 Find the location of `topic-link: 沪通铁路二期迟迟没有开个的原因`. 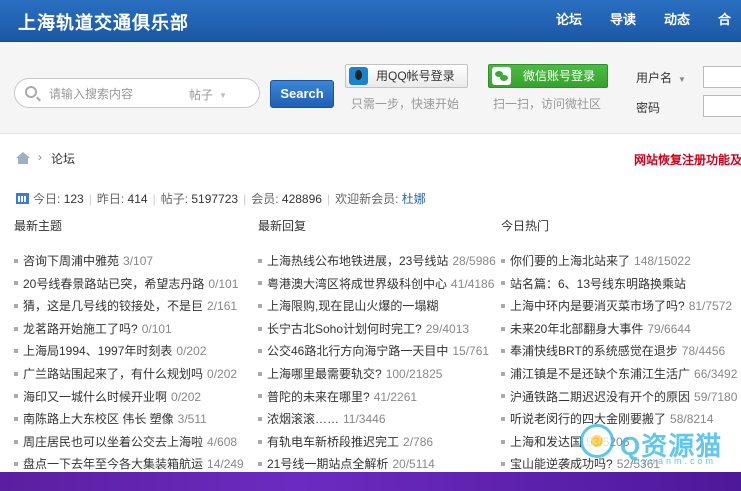

topic-link: 沪通铁路二期迟迟没有开个的原因 is located at coordinates (600, 397).